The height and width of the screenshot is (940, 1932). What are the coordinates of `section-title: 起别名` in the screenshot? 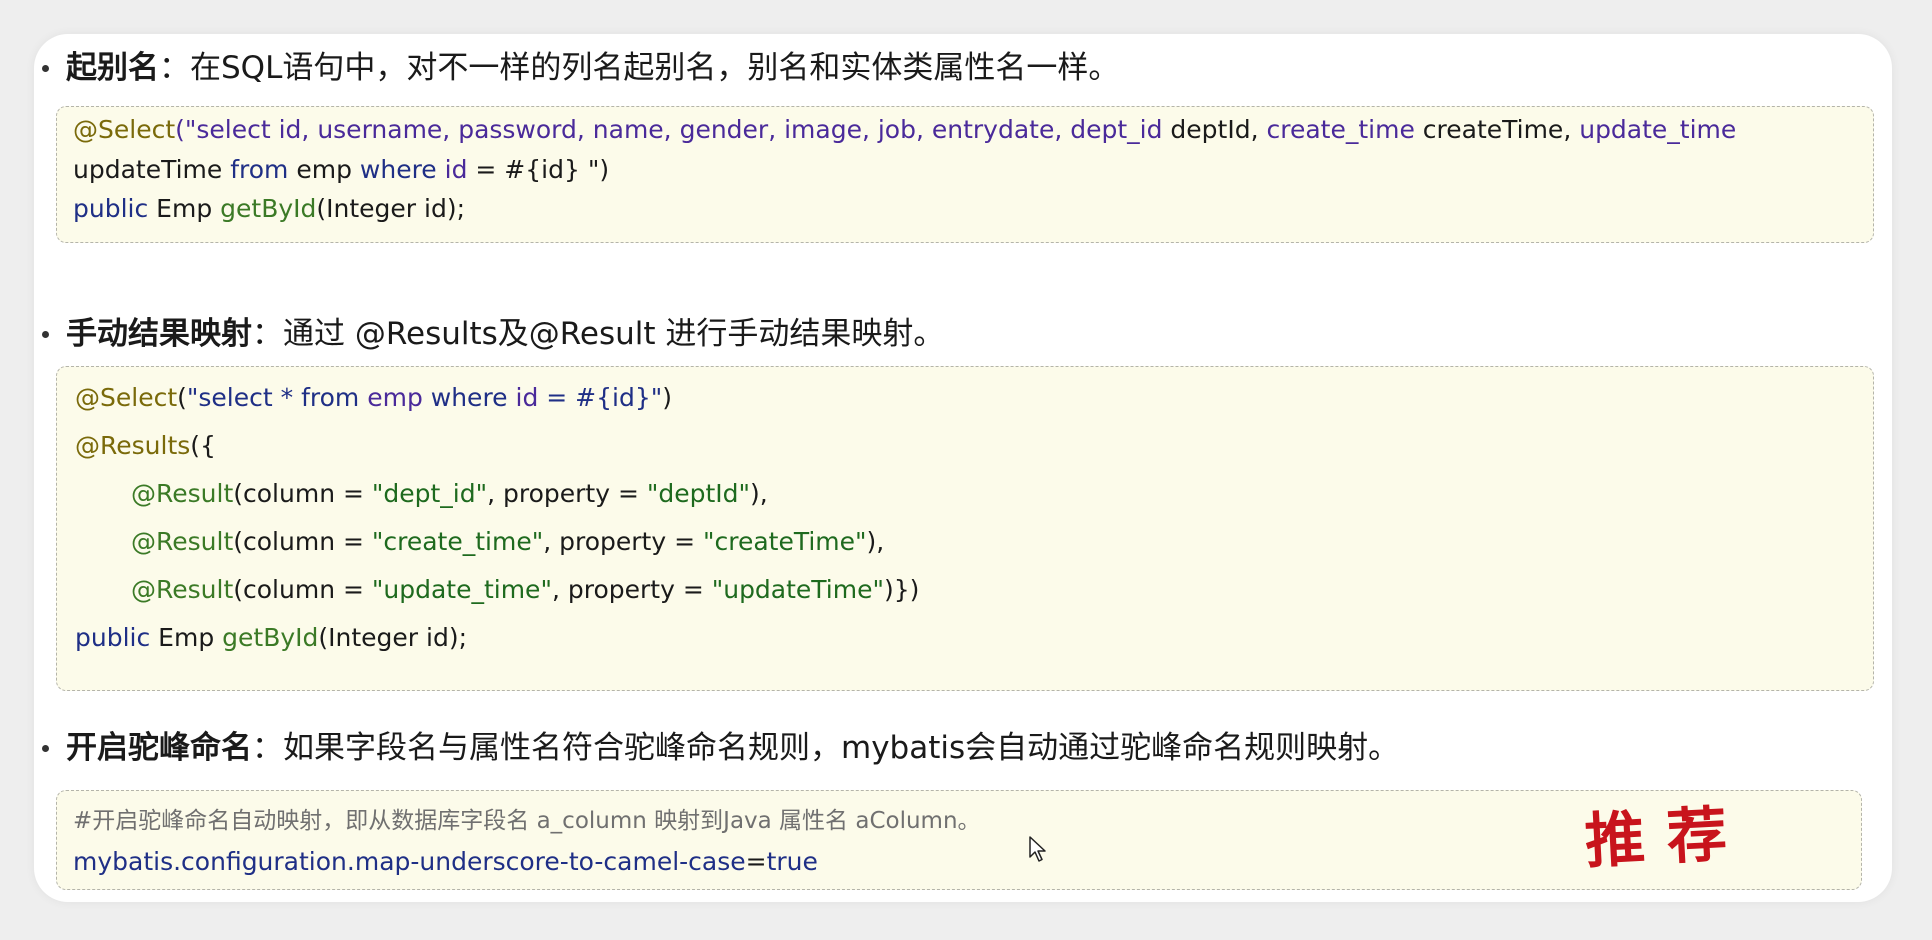 It's located at (112, 68).